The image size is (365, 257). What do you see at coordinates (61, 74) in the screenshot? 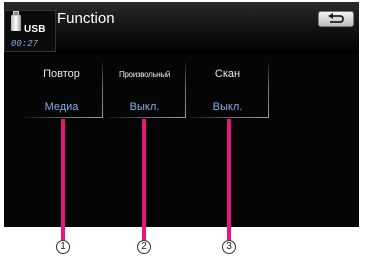
I see `function-label-repeat: Повтор` at bounding box center [61, 74].